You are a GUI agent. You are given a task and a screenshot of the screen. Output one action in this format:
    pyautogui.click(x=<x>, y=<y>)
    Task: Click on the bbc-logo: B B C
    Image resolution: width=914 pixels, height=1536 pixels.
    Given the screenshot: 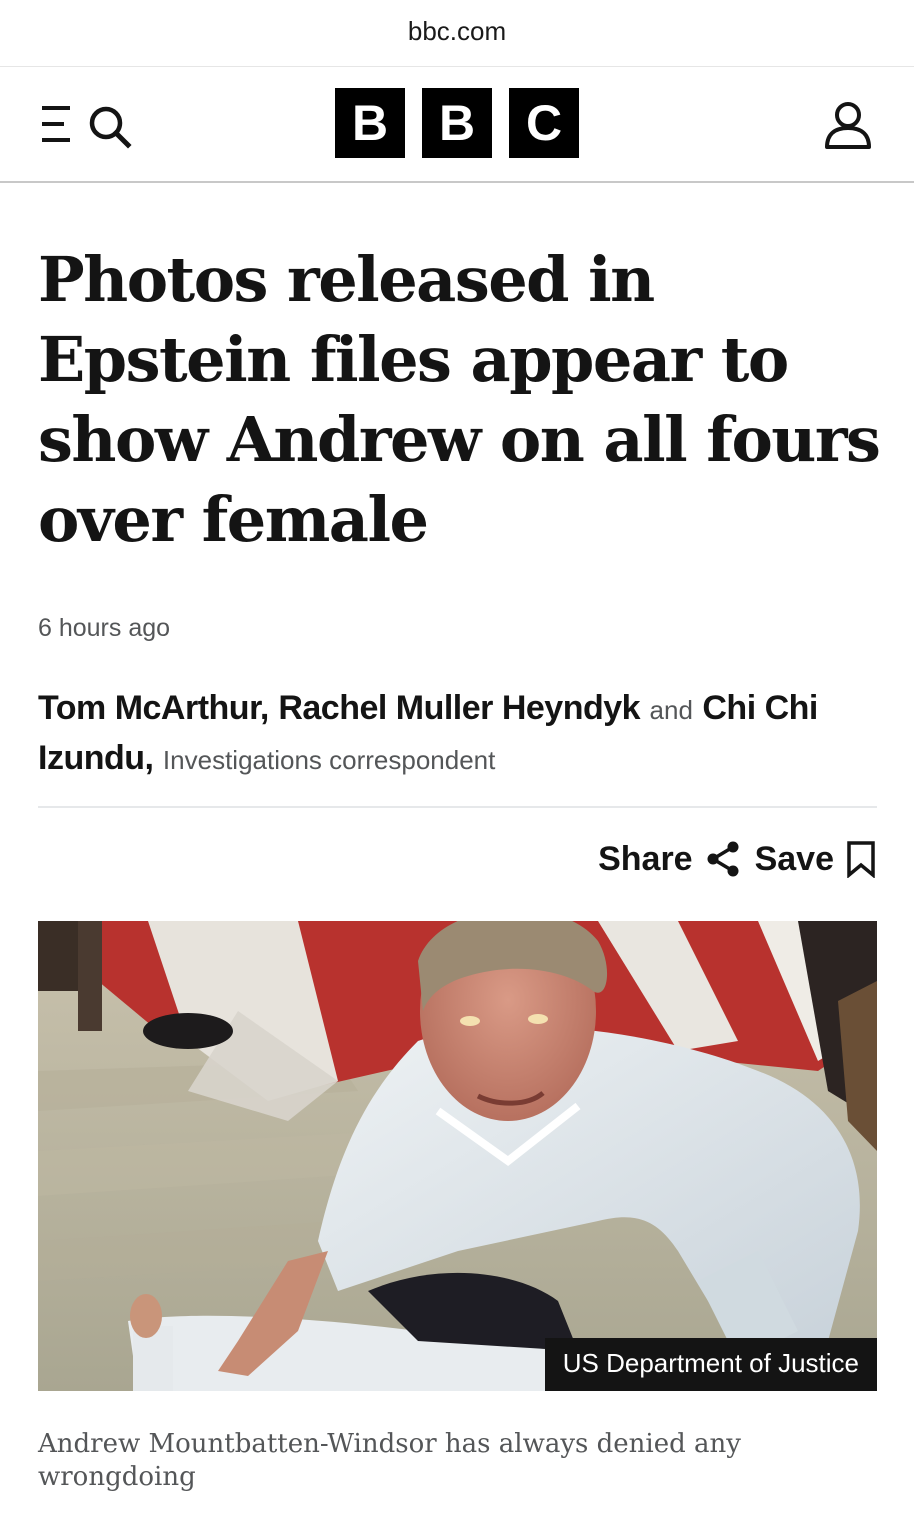 What is the action you would take?
    pyautogui.click(x=458, y=123)
    